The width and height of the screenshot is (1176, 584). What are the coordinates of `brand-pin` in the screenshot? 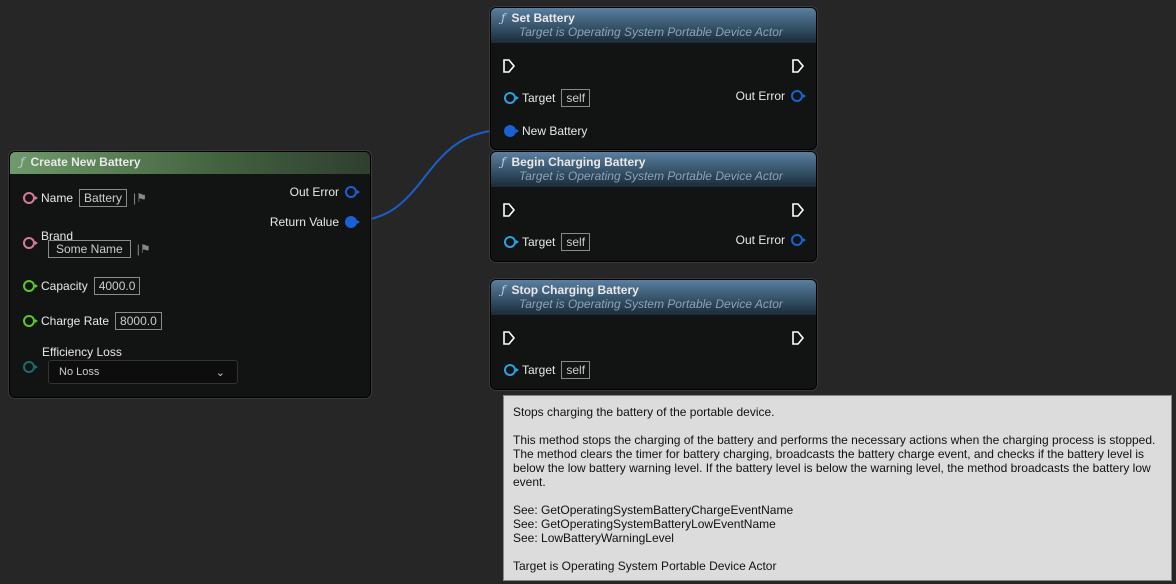 It's located at (30, 243).